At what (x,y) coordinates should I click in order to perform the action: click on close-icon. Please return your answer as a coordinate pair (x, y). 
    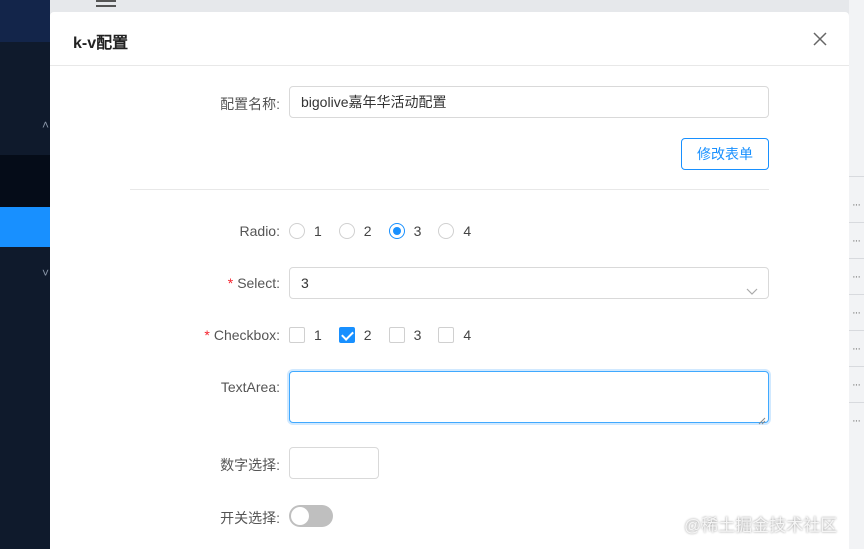
    Looking at the image, I should click on (820, 39).